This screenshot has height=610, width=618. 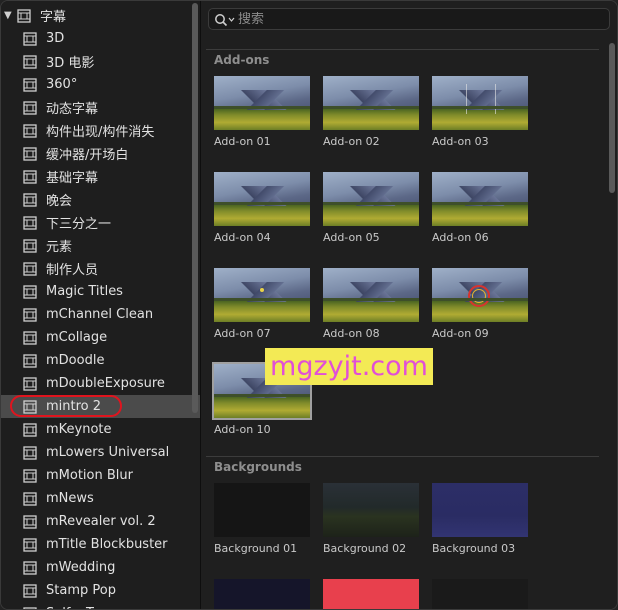 I want to click on thumbnail-label: Add-on 04, so click(x=242, y=237).